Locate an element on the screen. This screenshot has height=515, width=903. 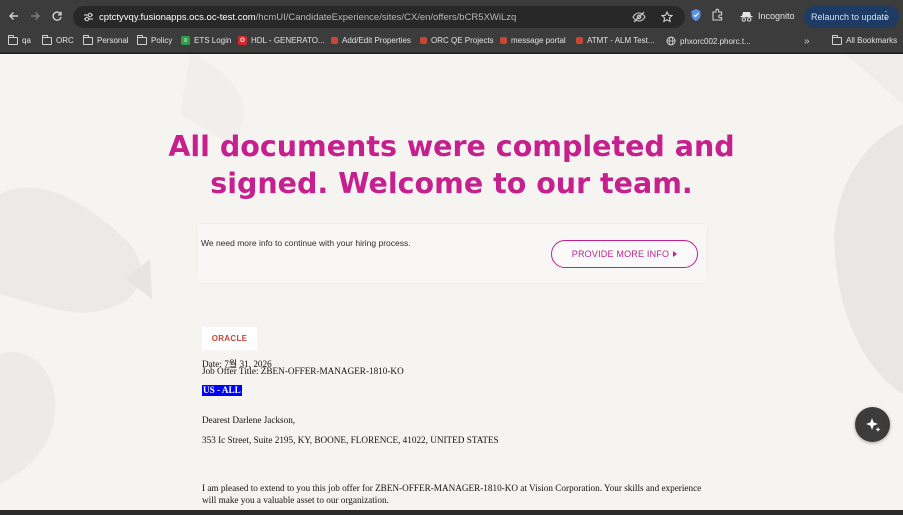
chevron-double-right-icon: » is located at coordinates (807, 41).